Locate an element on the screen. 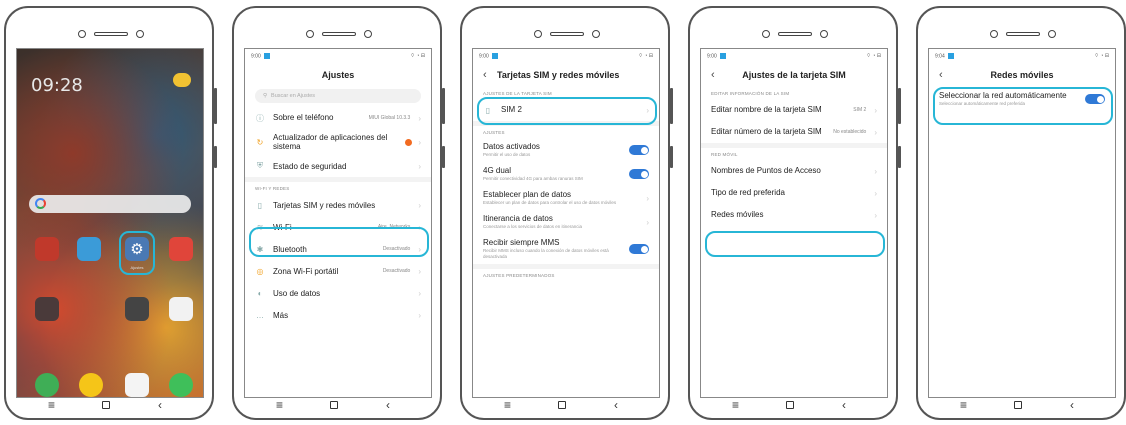  page-title: Tarjetas SIM y redes móviles is located at coordinates (558, 75).